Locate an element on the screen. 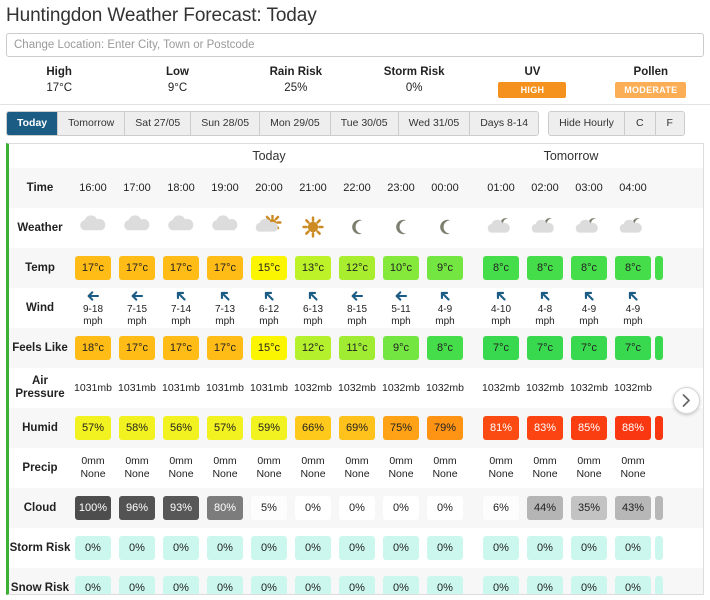 This screenshot has width=710, height=600. wind-speed: 4-9 is located at coordinates (445, 309).